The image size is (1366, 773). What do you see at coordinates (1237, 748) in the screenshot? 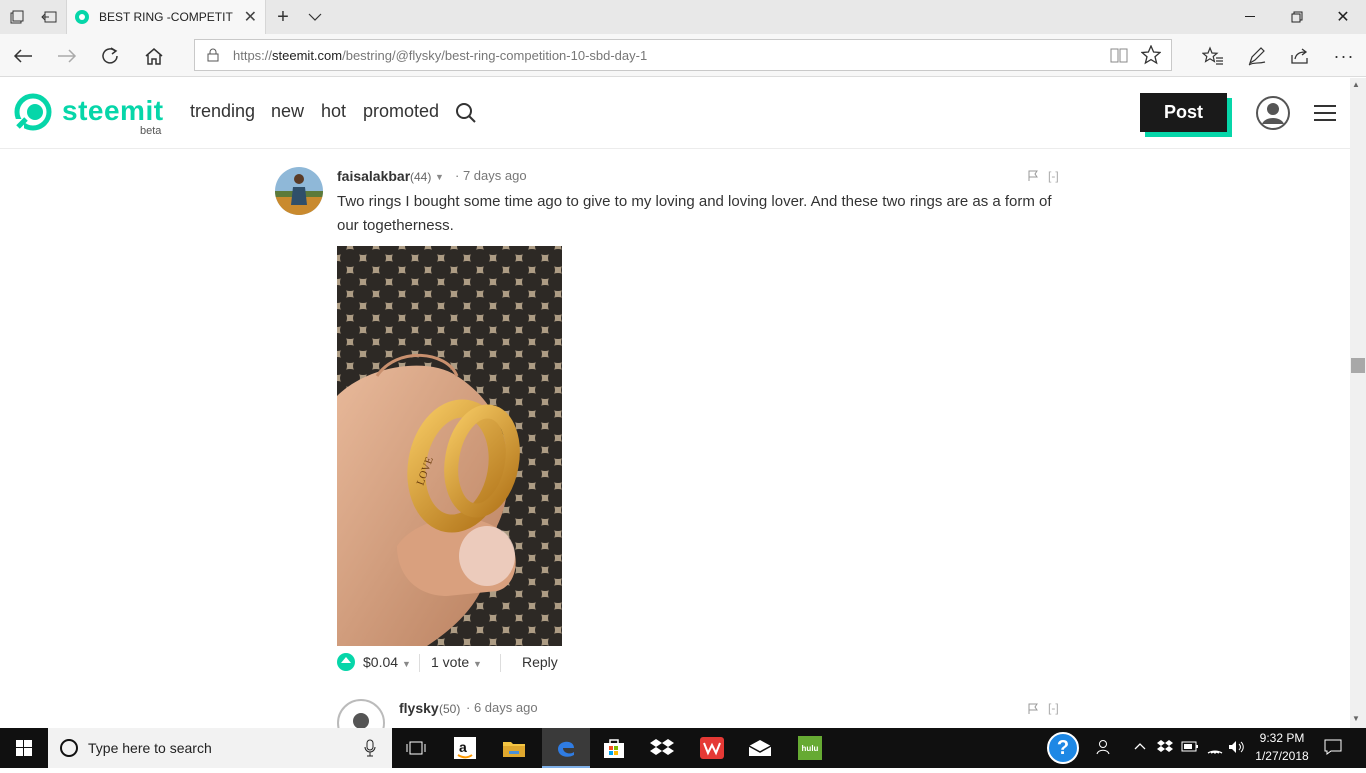
I see `volume-icon` at bounding box center [1237, 748].